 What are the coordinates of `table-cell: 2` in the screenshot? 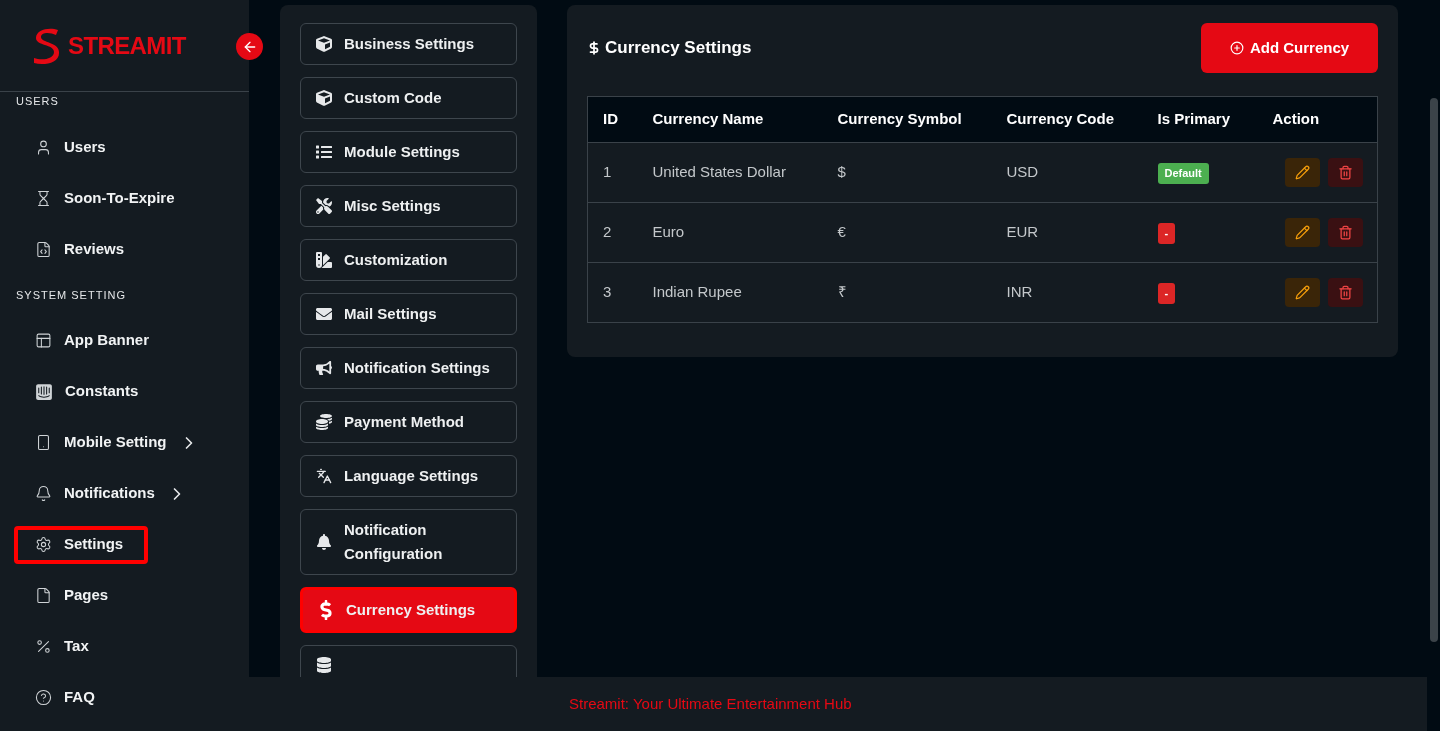 It's located at (620, 232).